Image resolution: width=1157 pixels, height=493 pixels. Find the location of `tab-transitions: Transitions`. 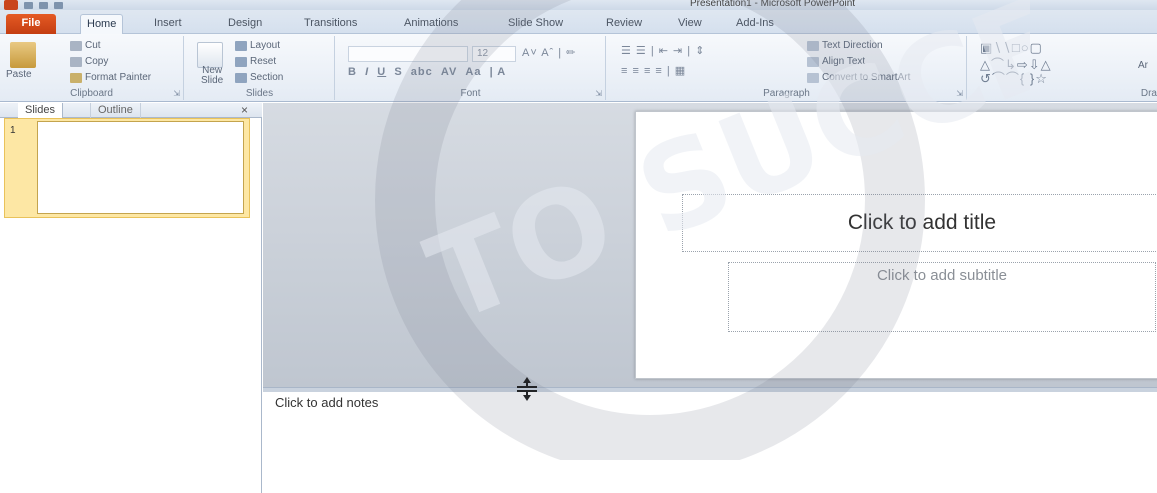

tab-transitions: Transitions is located at coordinates (330, 24).